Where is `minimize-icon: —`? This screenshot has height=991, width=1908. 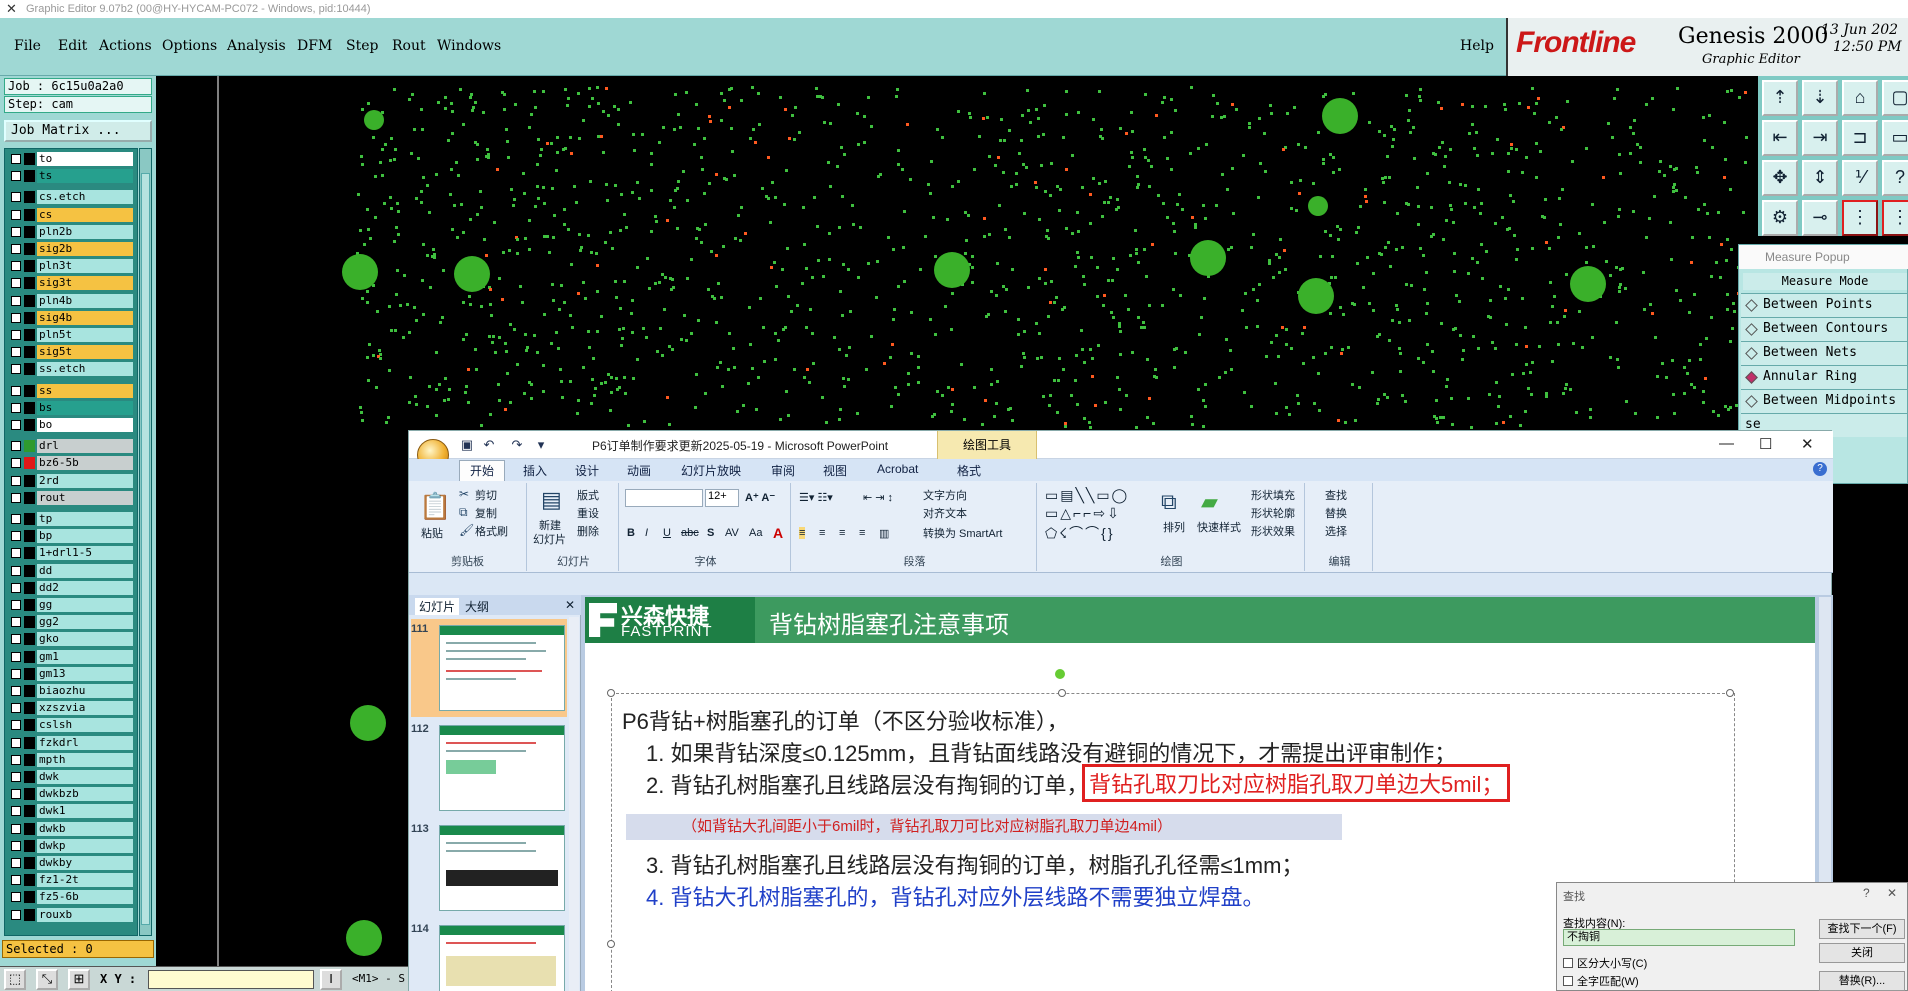
minimize-icon: — is located at coordinates (1726, 443).